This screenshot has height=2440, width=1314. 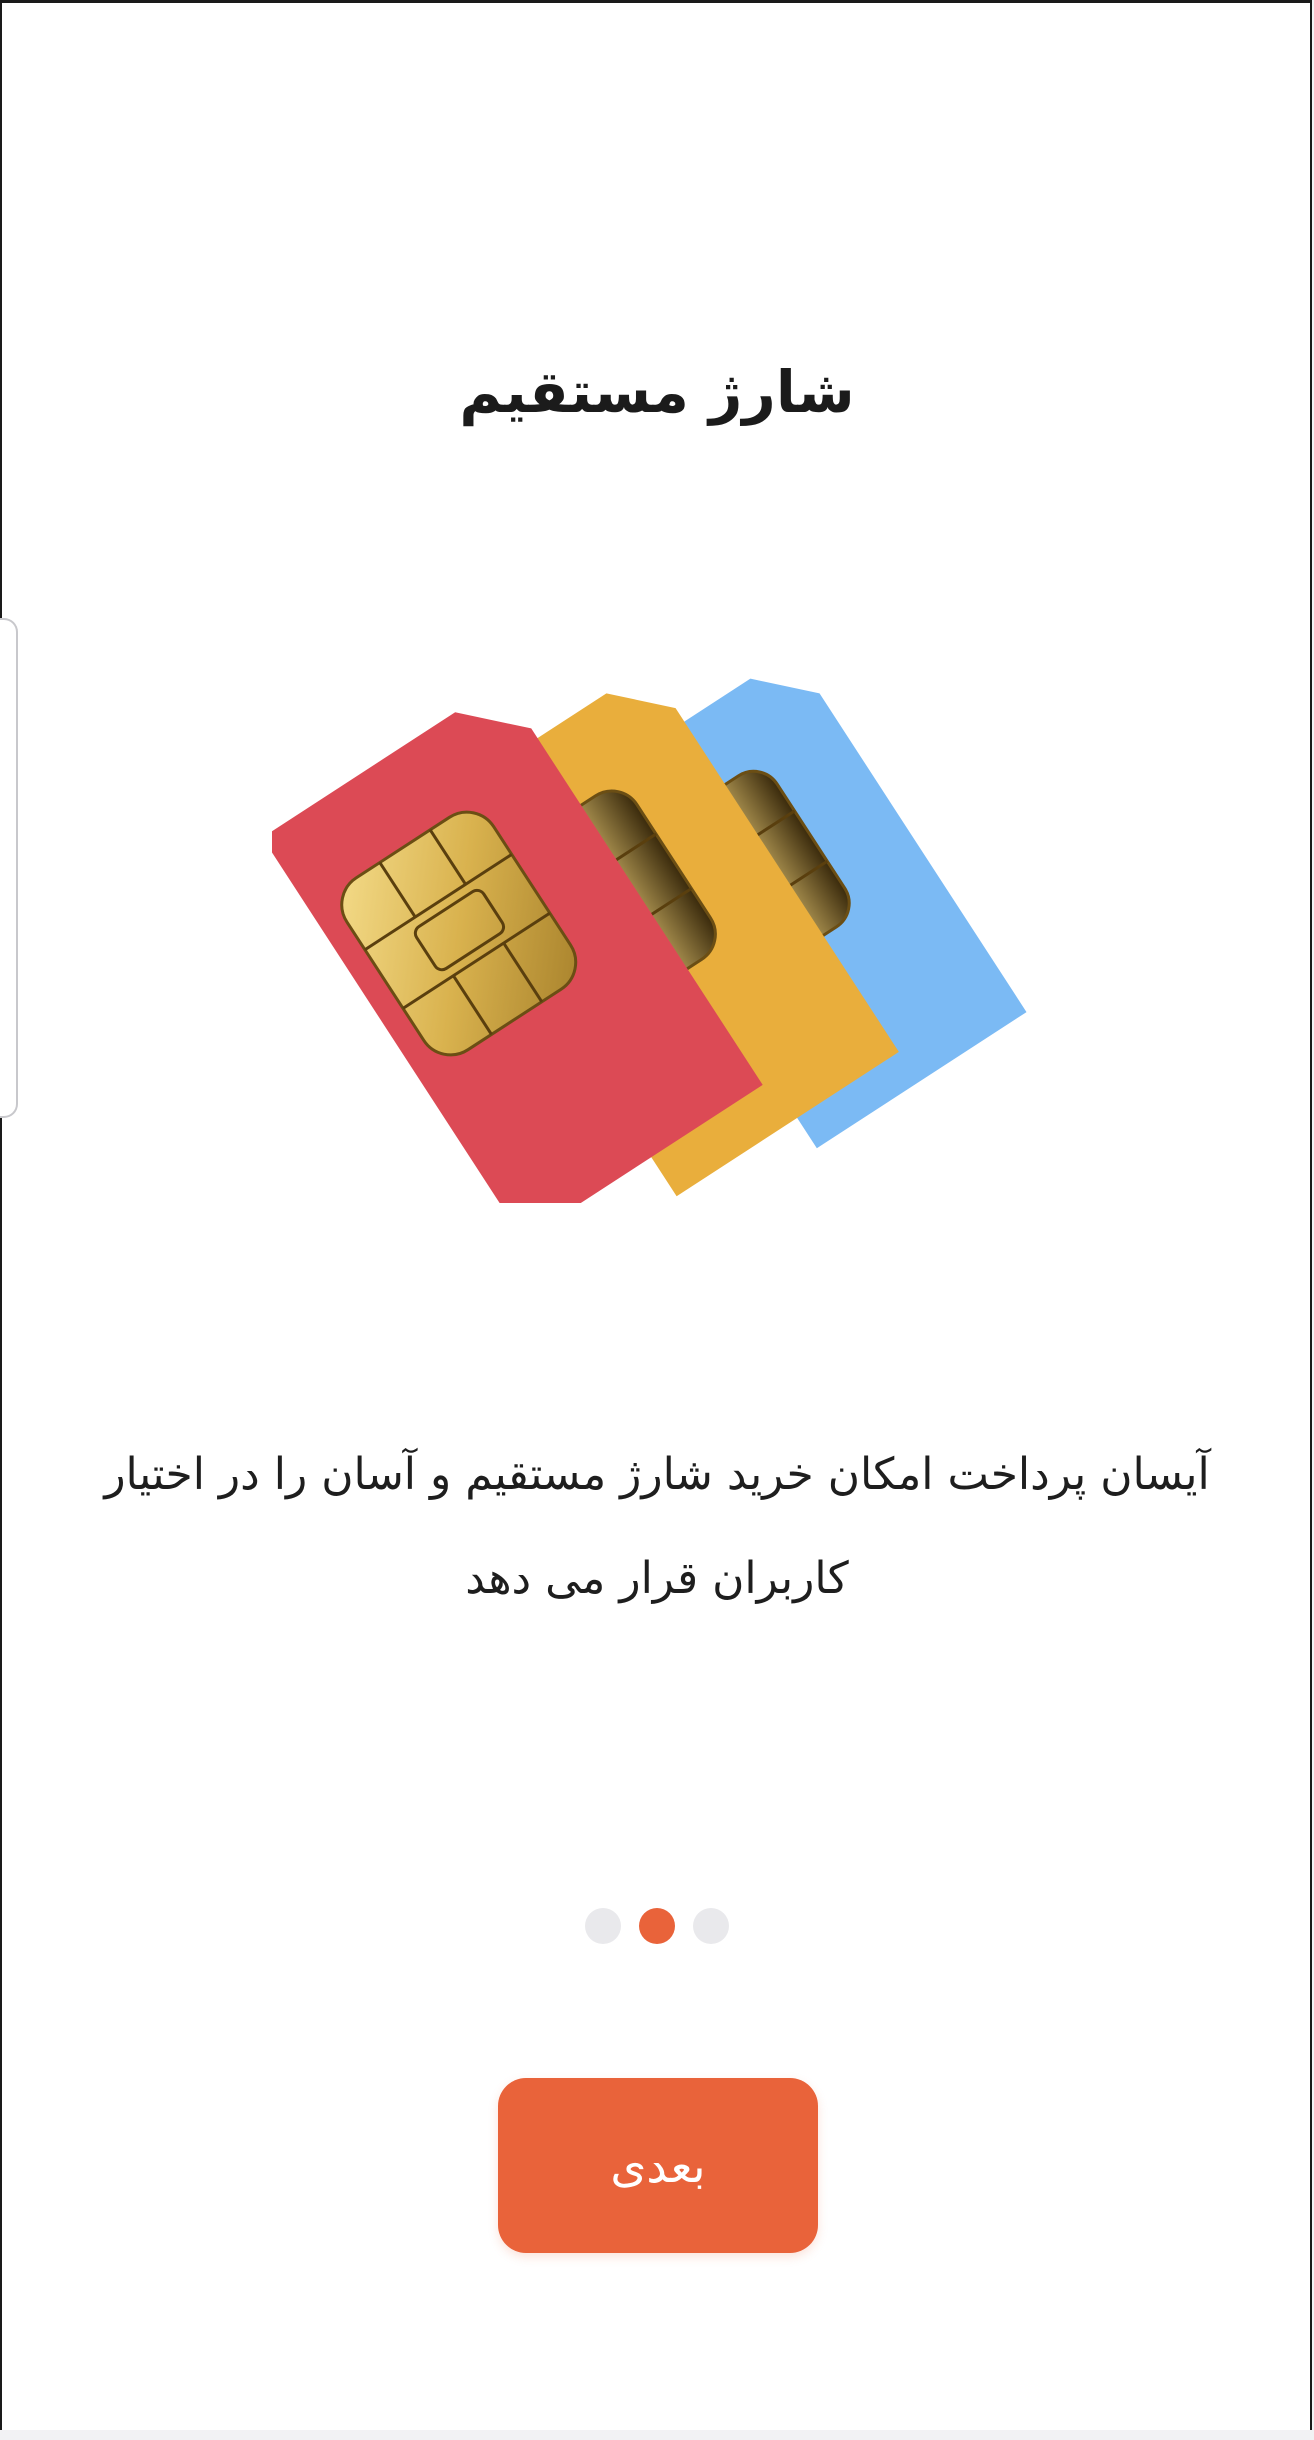 What do you see at coordinates (649, 940) in the screenshot?
I see `sim-cards-icon` at bounding box center [649, 940].